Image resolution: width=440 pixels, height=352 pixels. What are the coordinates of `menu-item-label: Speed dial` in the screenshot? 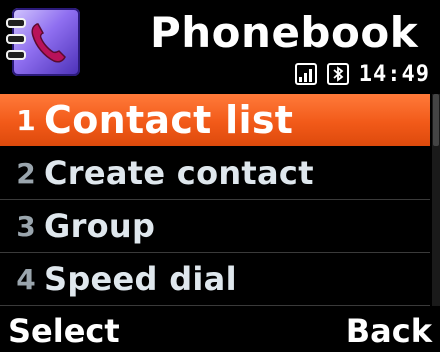 It's located at (140, 279).